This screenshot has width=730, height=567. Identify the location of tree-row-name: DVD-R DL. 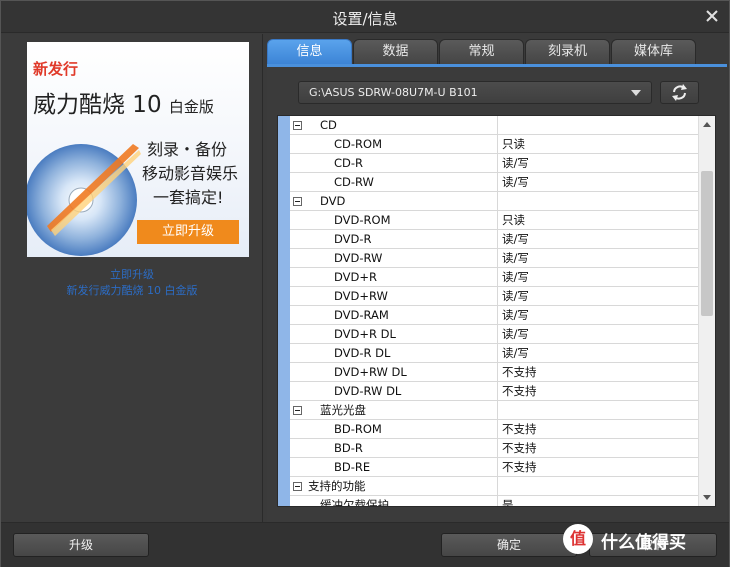
(394, 353).